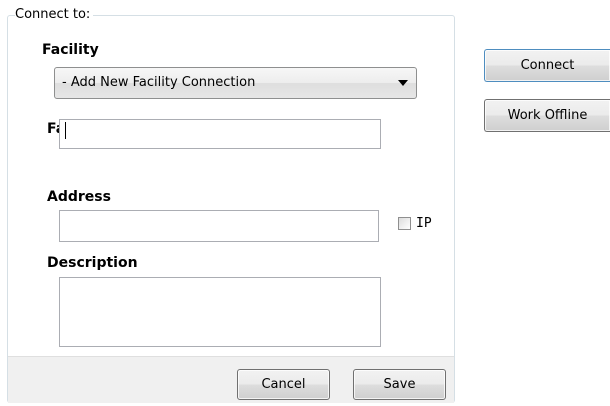  I want to click on chevron-down-icon, so click(403, 83).